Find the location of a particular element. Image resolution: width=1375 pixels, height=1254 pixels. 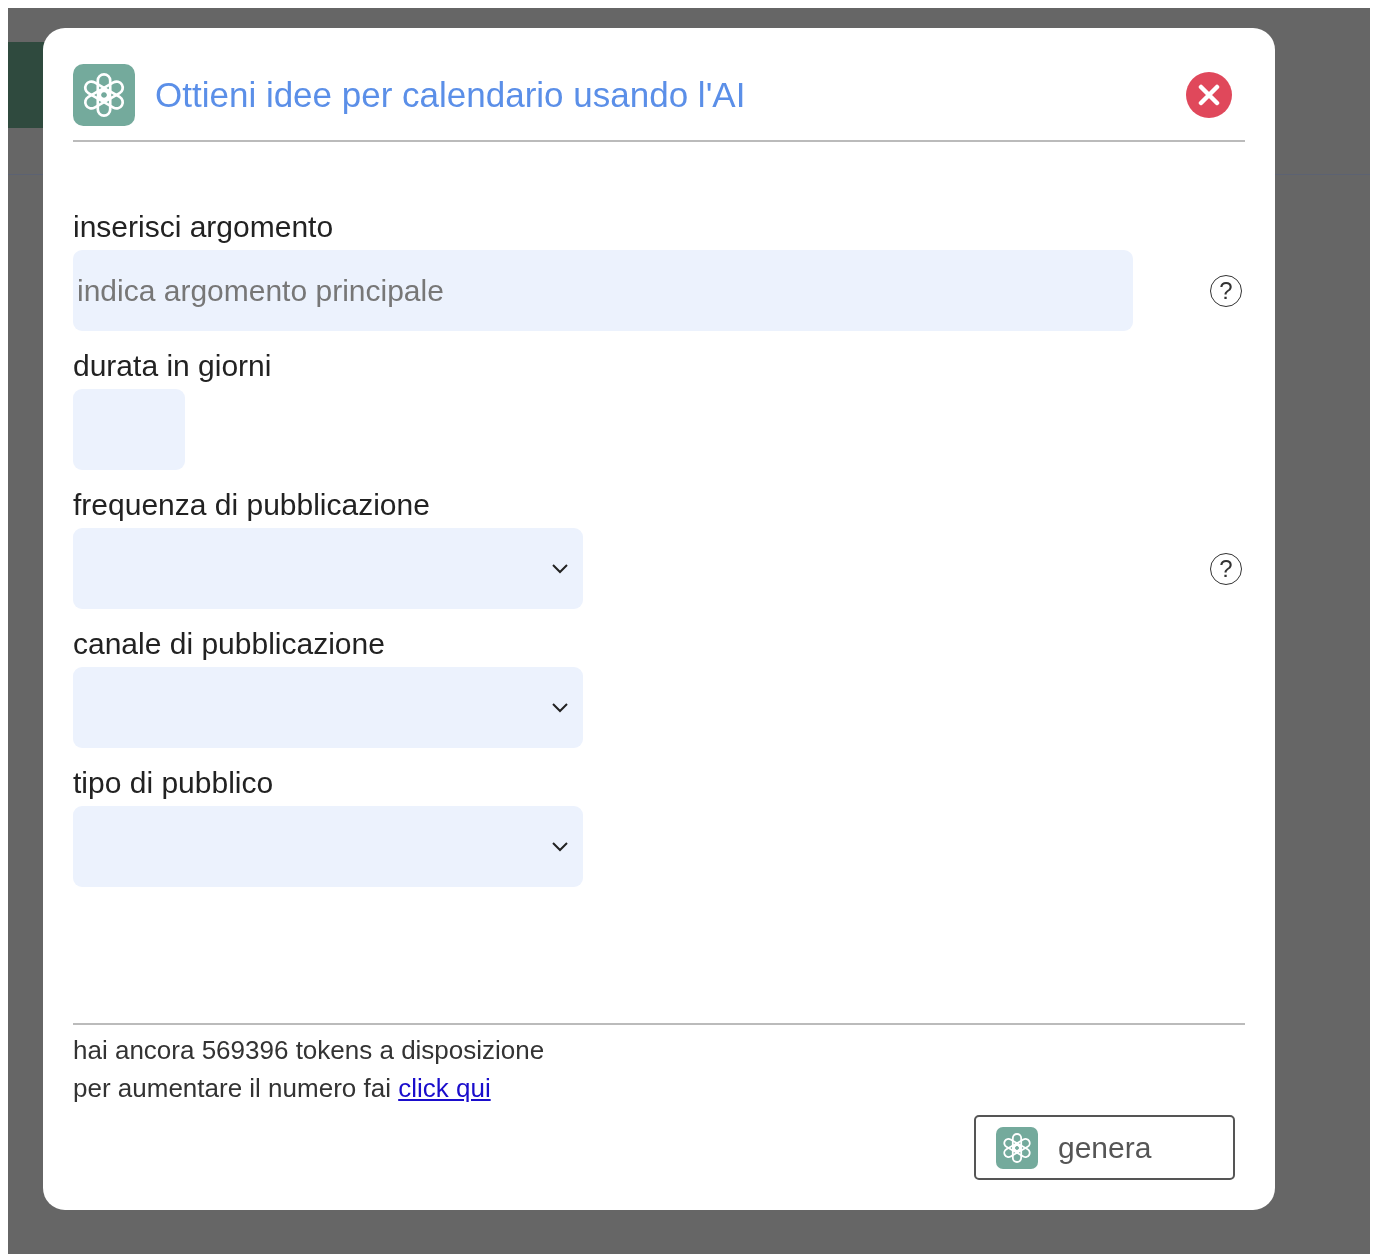

close-icon is located at coordinates (1209, 95).